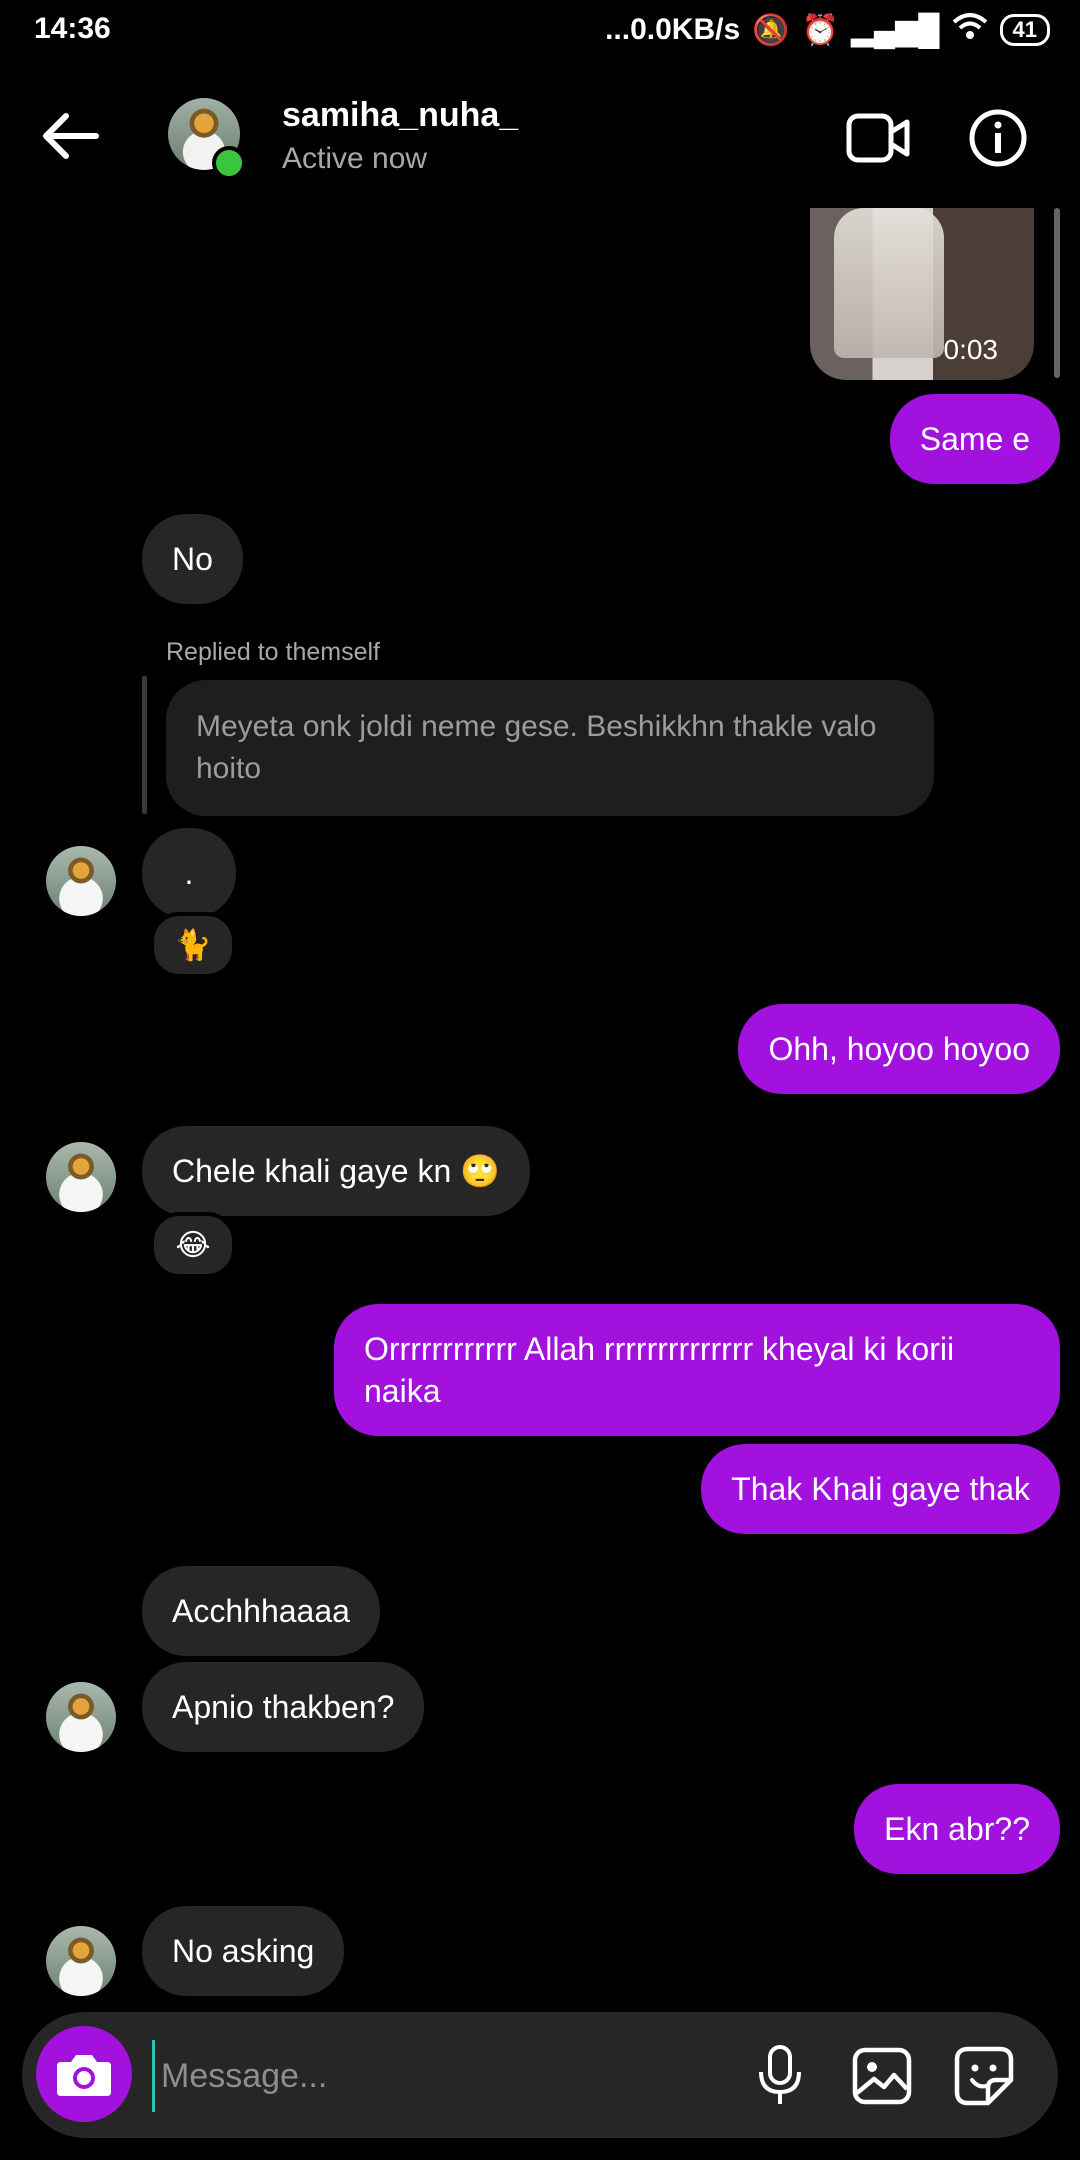  I want to click on message-bubble: Apnio thakben?, so click(283, 1707).